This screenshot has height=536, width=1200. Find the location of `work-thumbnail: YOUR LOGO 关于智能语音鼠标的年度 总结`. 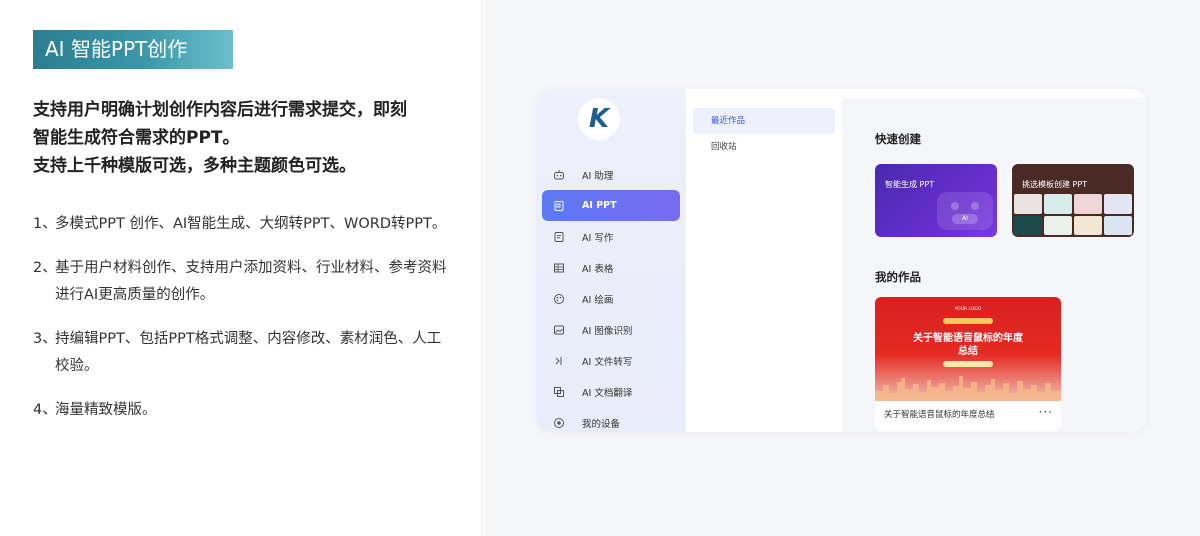

work-thumbnail: YOUR LOGO 关于智能语音鼠标的年度 总结 is located at coordinates (968, 349).